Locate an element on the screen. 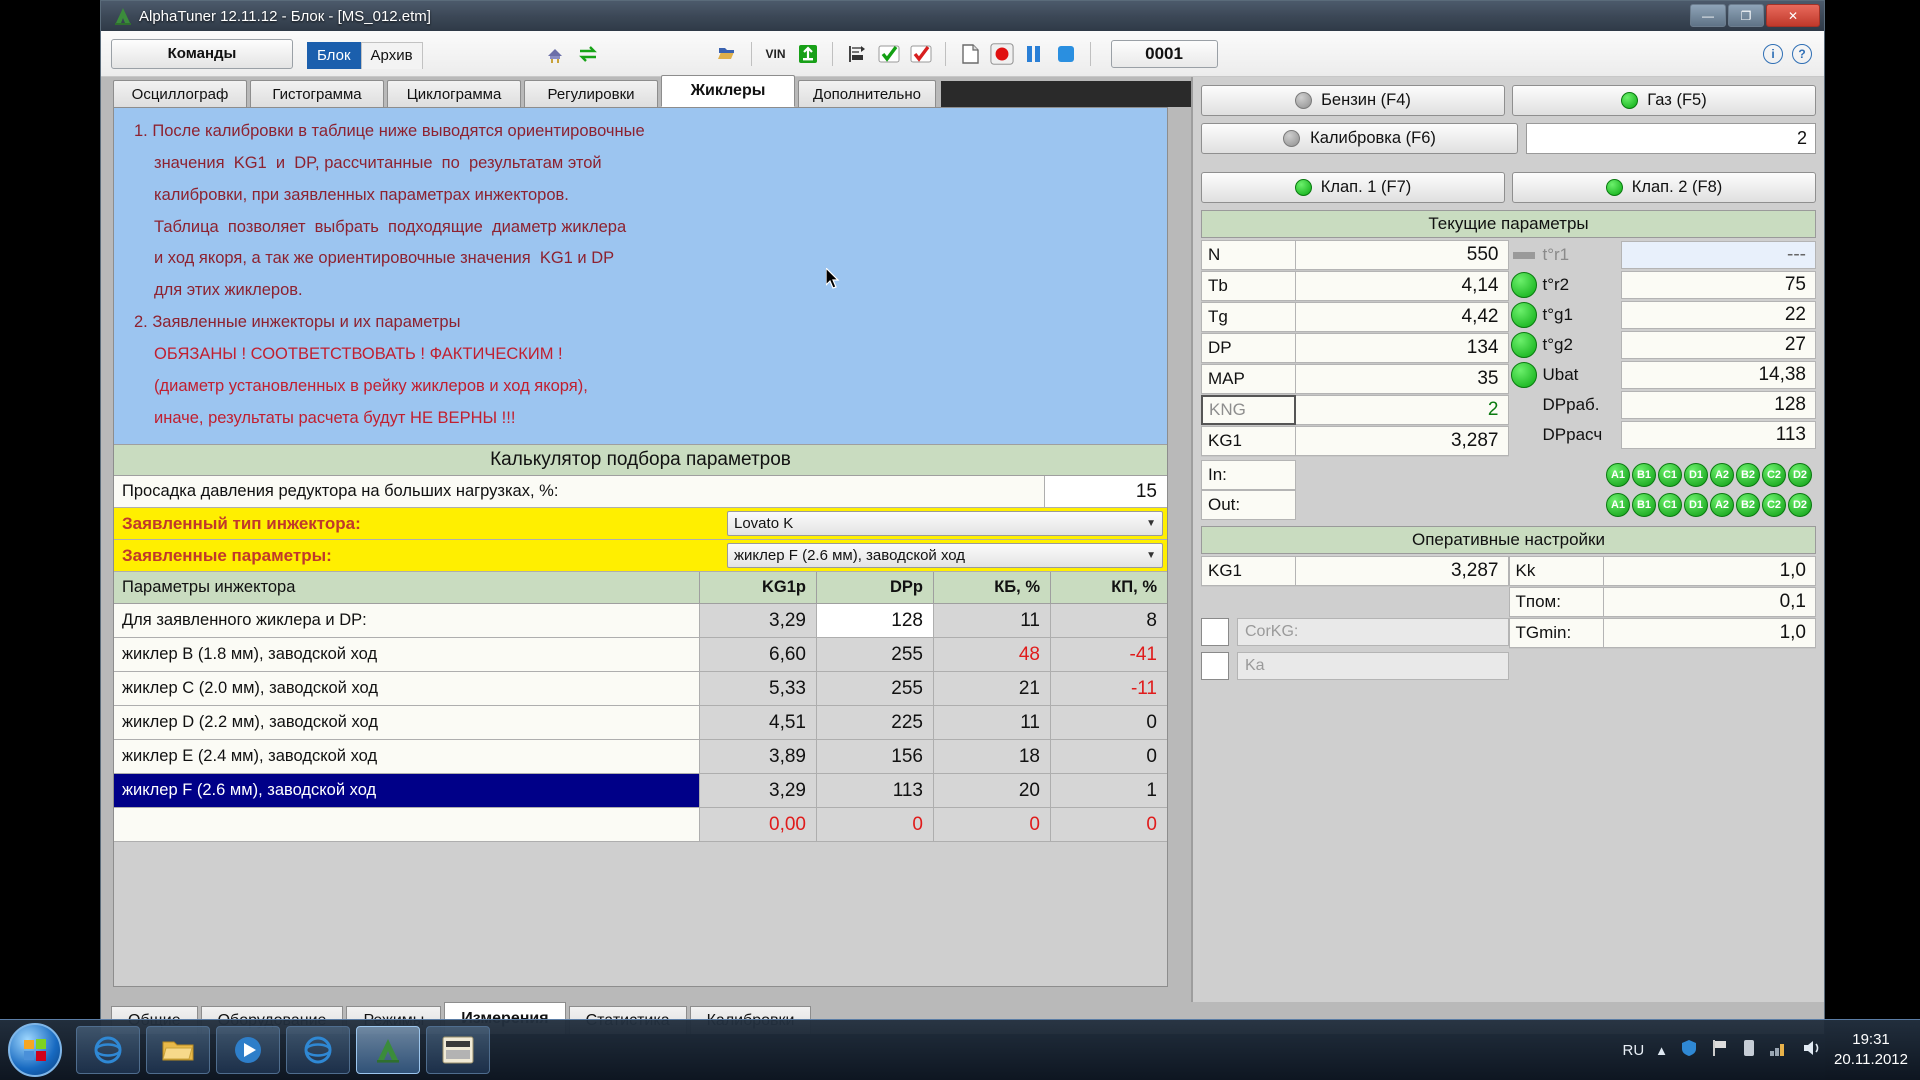  out-badge: D1 is located at coordinates (1696, 505).